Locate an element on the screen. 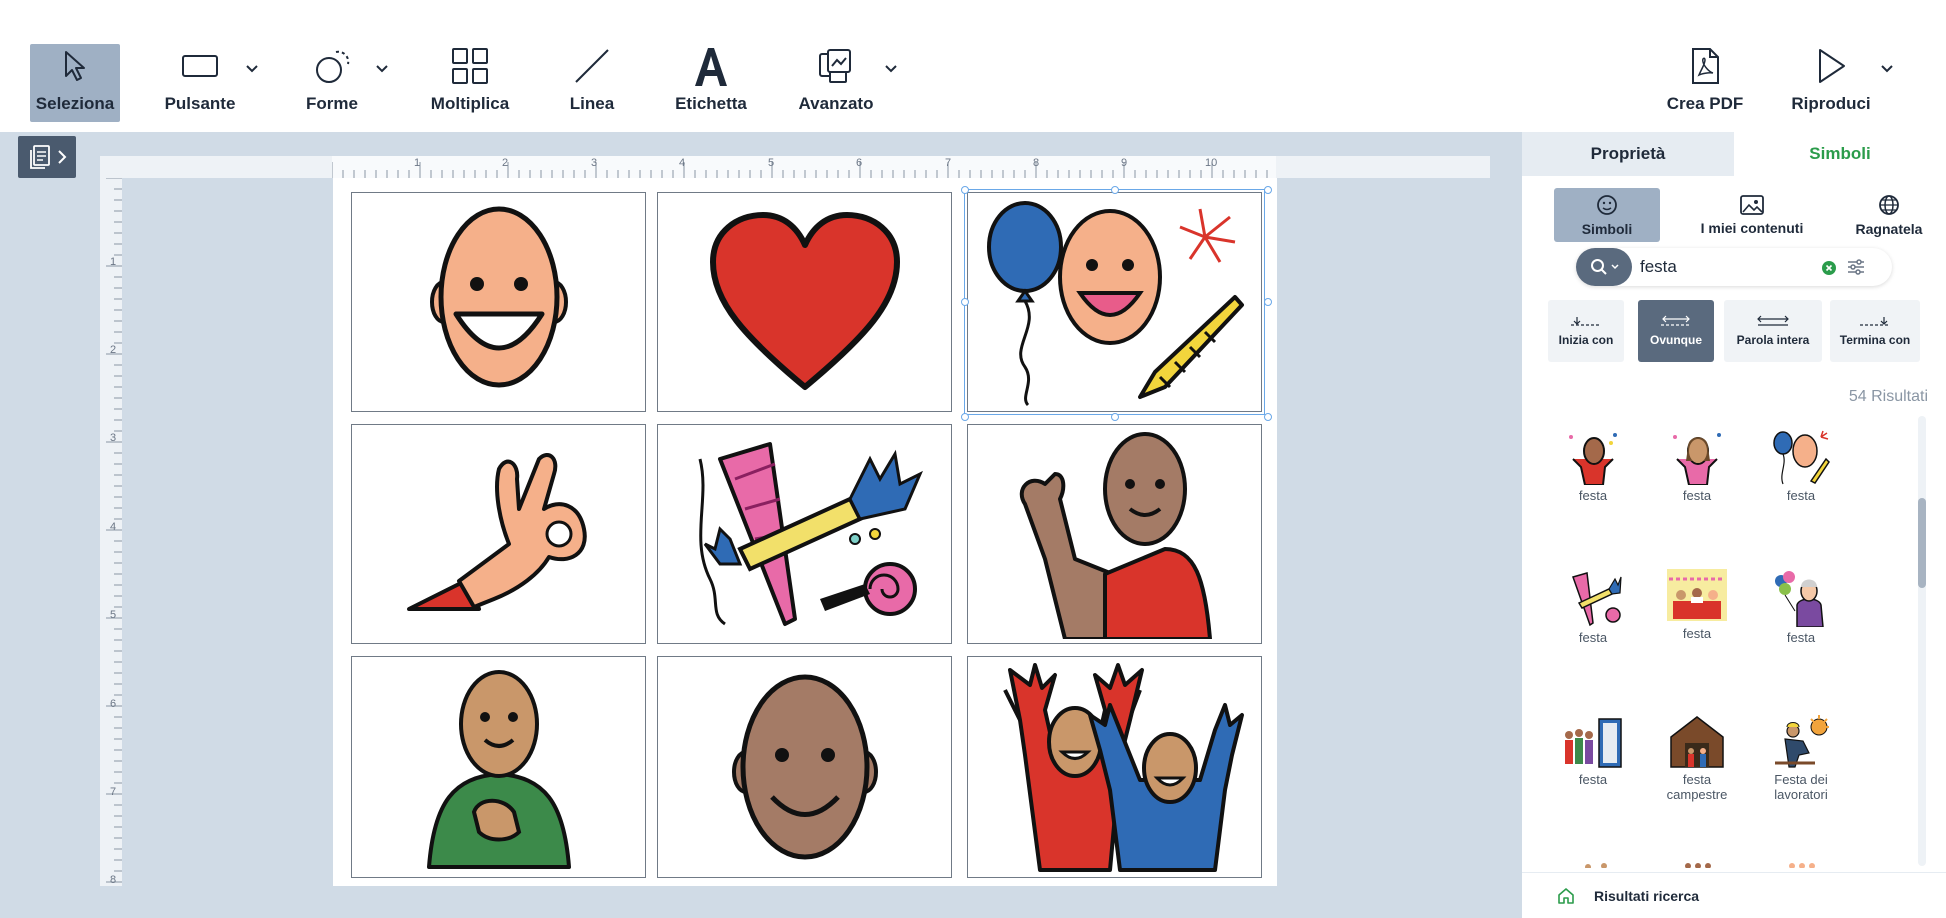 The image size is (1946, 918). home-icon is located at coordinates (1566, 896).